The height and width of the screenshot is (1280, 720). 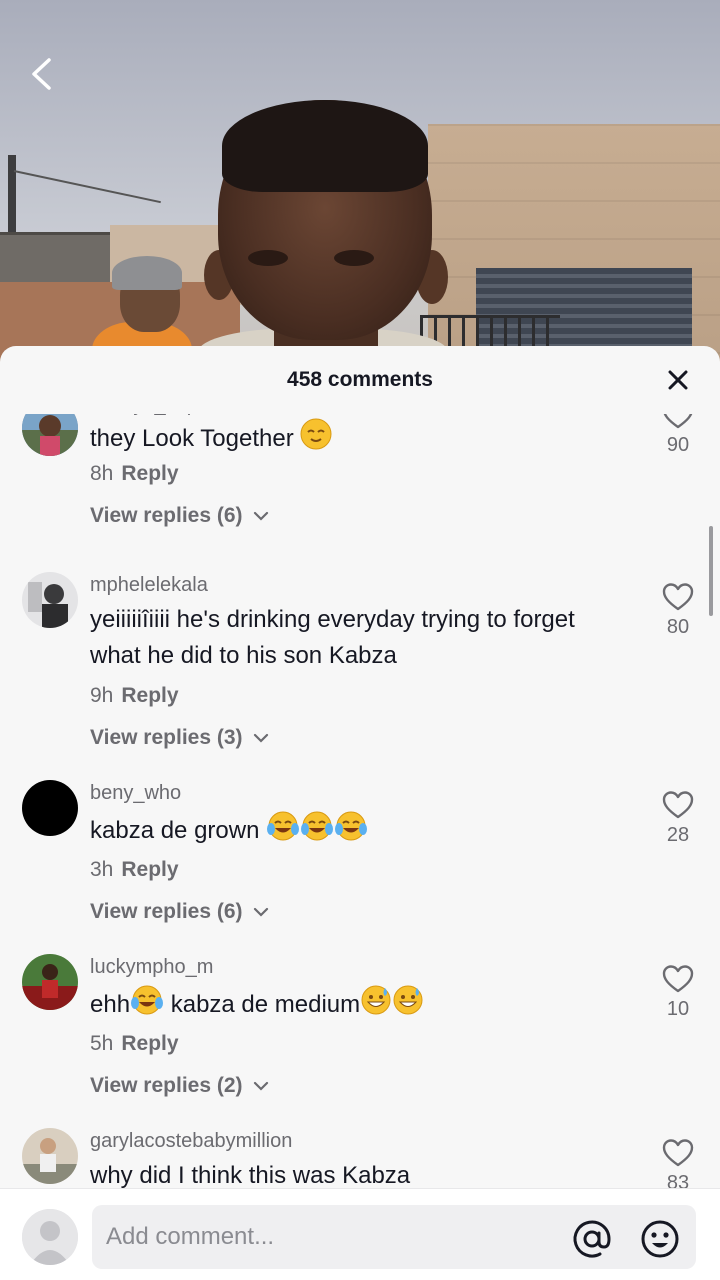 What do you see at coordinates (50, 1237) in the screenshot?
I see `current-user-avatar` at bounding box center [50, 1237].